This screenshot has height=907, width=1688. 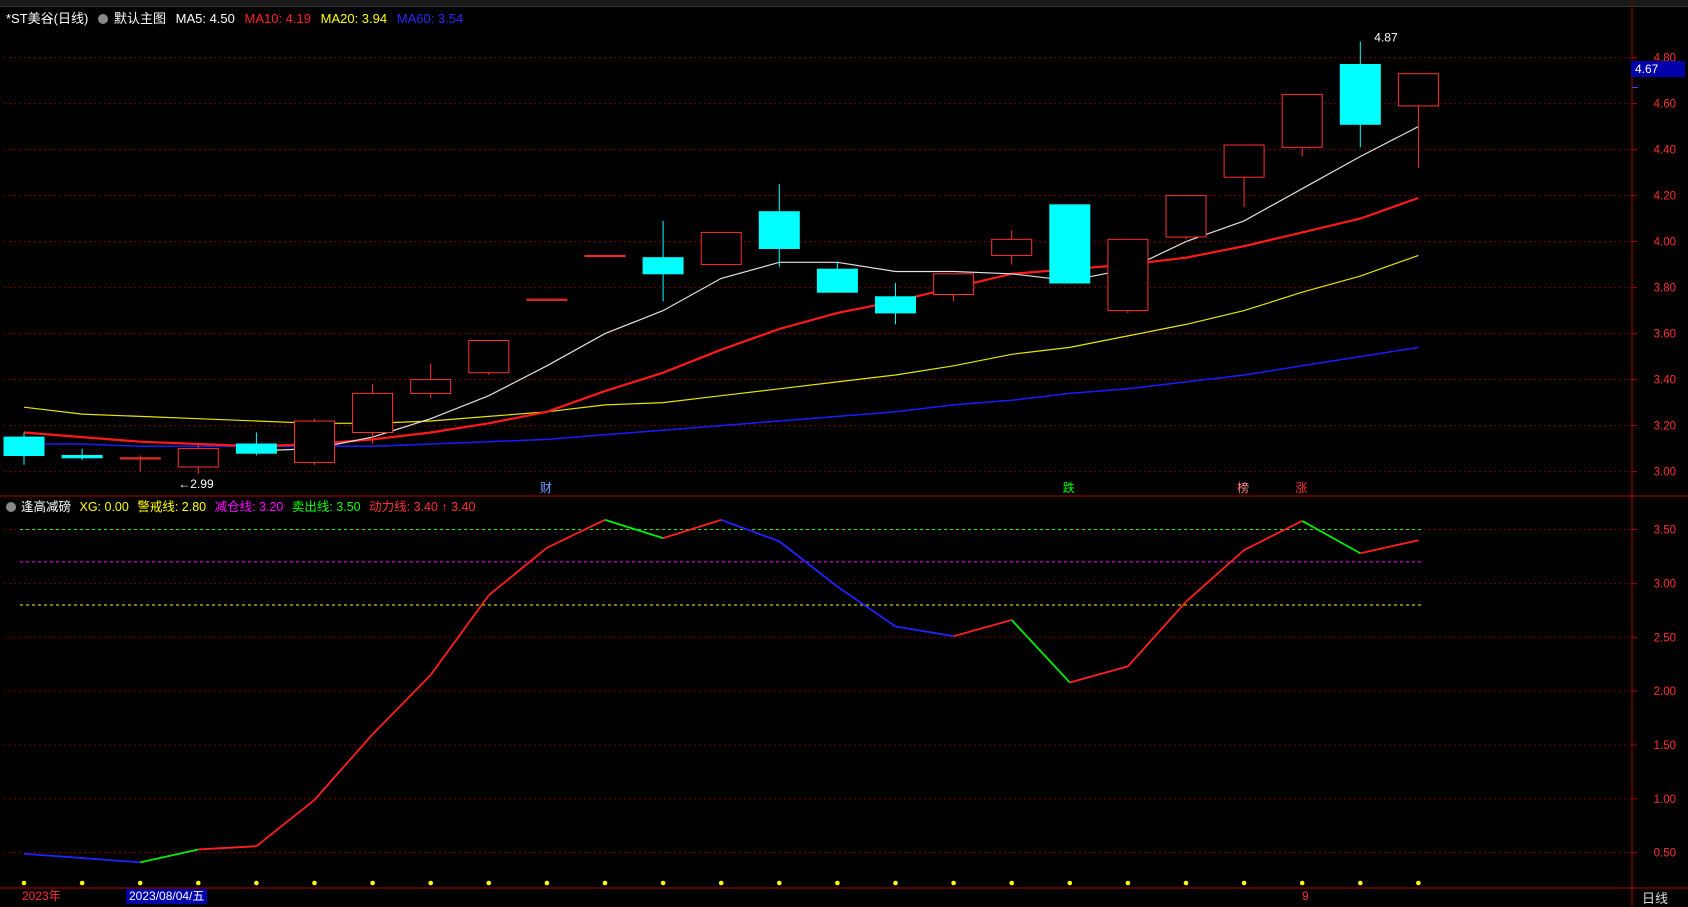 What do you see at coordinates (167, 896) in the screenshot?
I see `cursor-date-label: 2023/08/04/五` at bounding box center [167, 896].